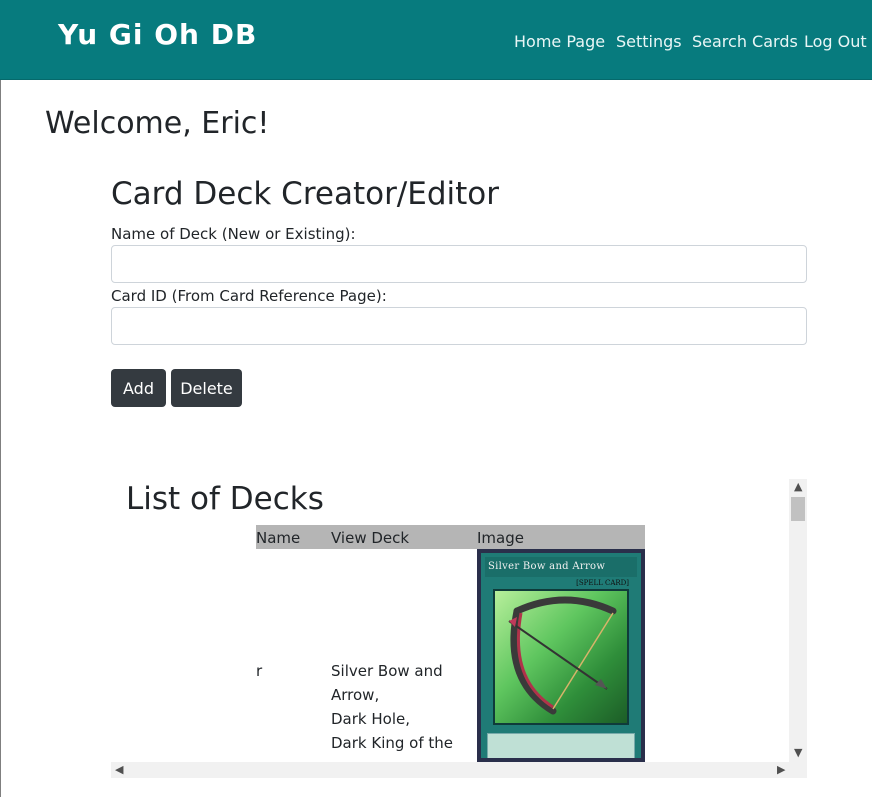 The width and height of the screenshot is (872, 797). Describe the element at coordinates (798, 620) in the screenshot. I see `vertical-scrollbar: ▲ ▼` at that location.